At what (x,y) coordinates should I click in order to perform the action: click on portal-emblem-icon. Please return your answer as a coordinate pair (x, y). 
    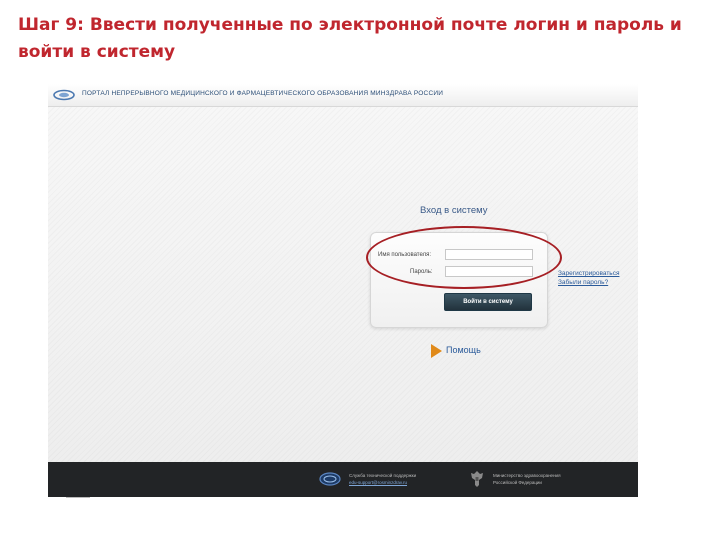
    Looking at the image, I should click on (330, 479).